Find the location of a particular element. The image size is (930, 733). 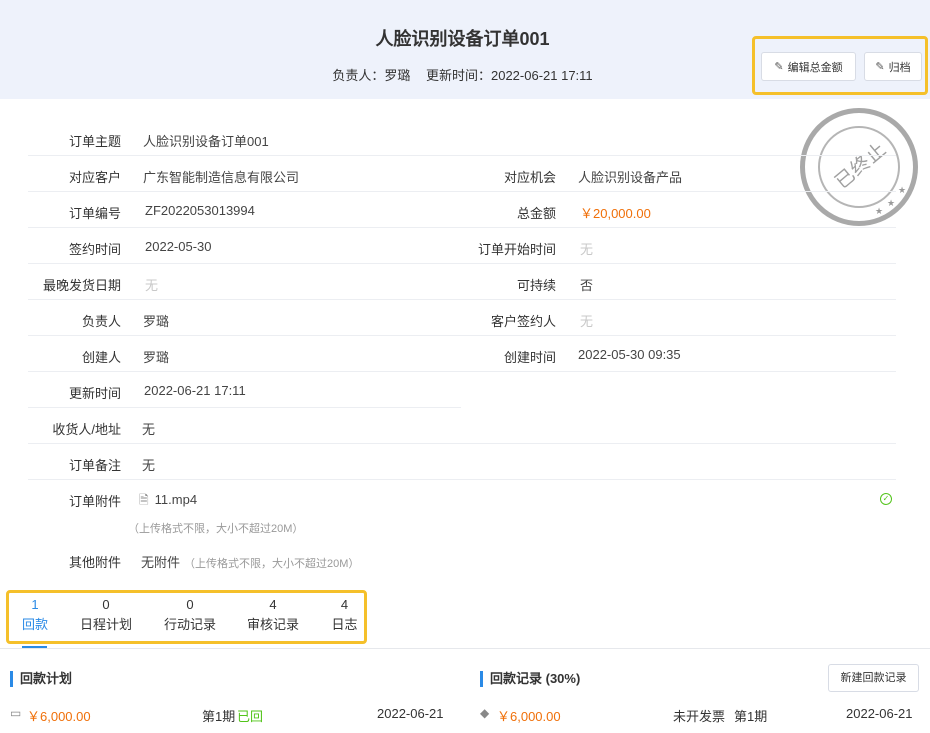

other-attachment-value: 无附件 （上传格式不限，大小不超过20M） is located at coordinates (250, 562).